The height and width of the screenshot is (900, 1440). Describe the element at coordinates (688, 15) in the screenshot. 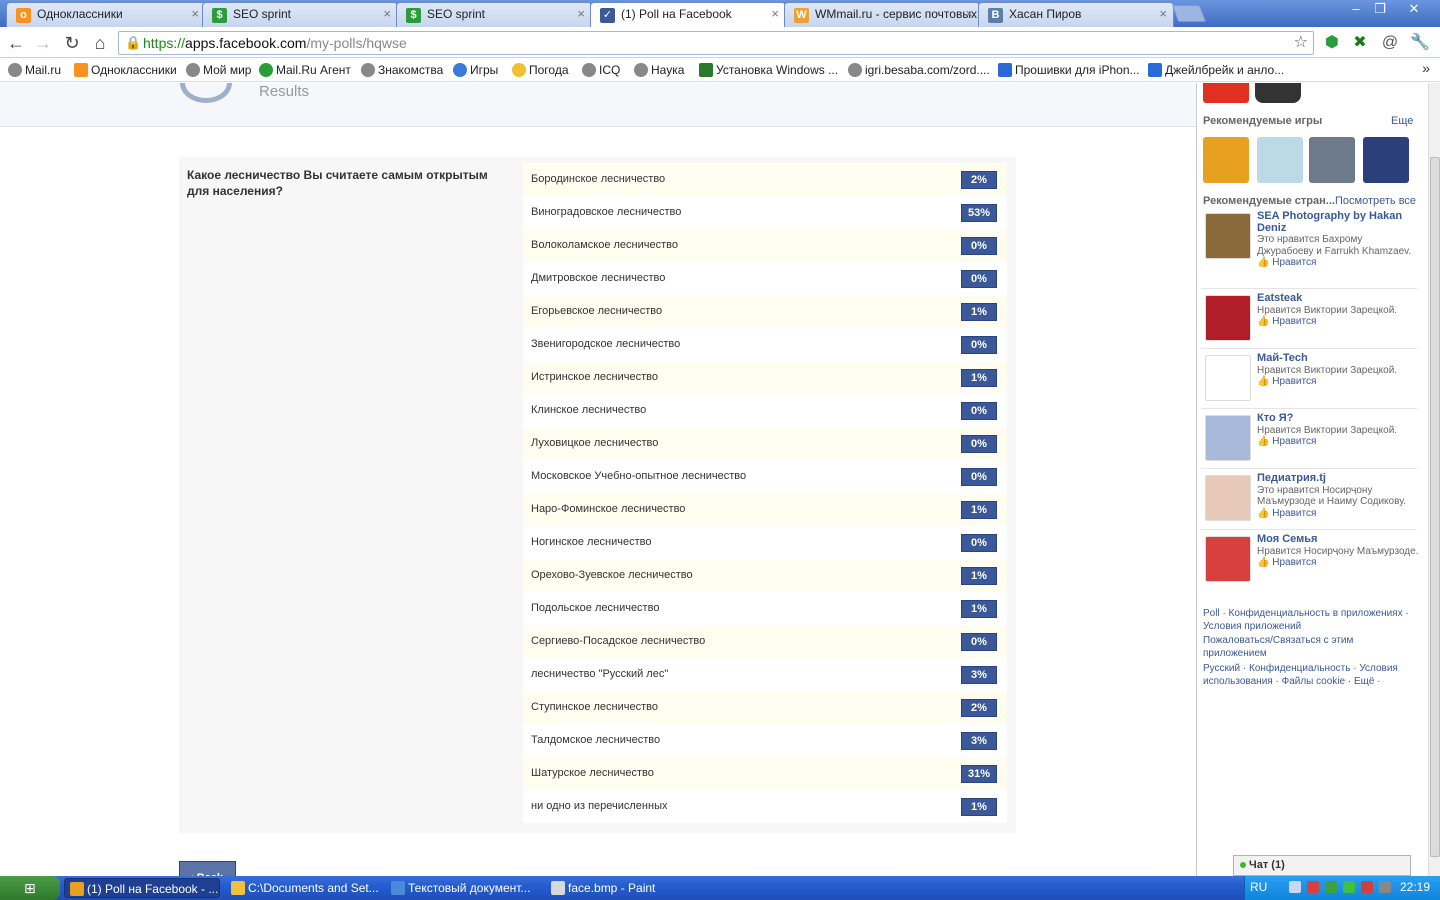

I see `tab-poll-facebook: ✓ (1) Poll на Facebook ×` at that location.